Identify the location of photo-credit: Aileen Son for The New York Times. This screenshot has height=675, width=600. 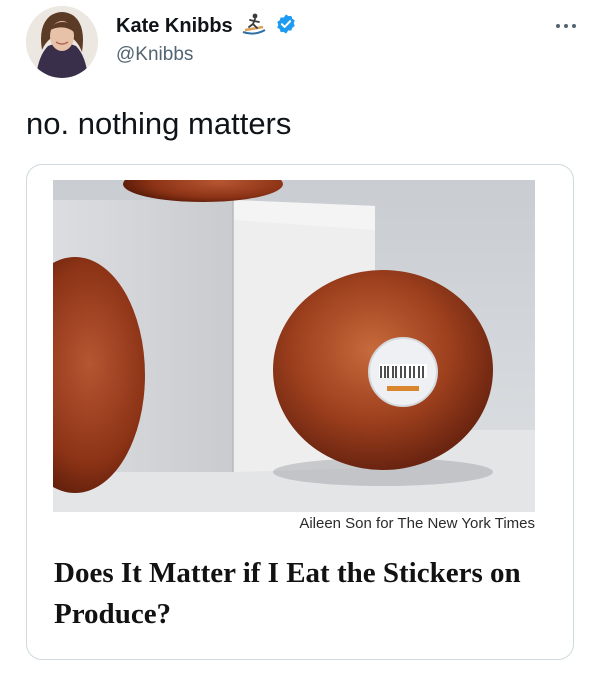
(417, 523).